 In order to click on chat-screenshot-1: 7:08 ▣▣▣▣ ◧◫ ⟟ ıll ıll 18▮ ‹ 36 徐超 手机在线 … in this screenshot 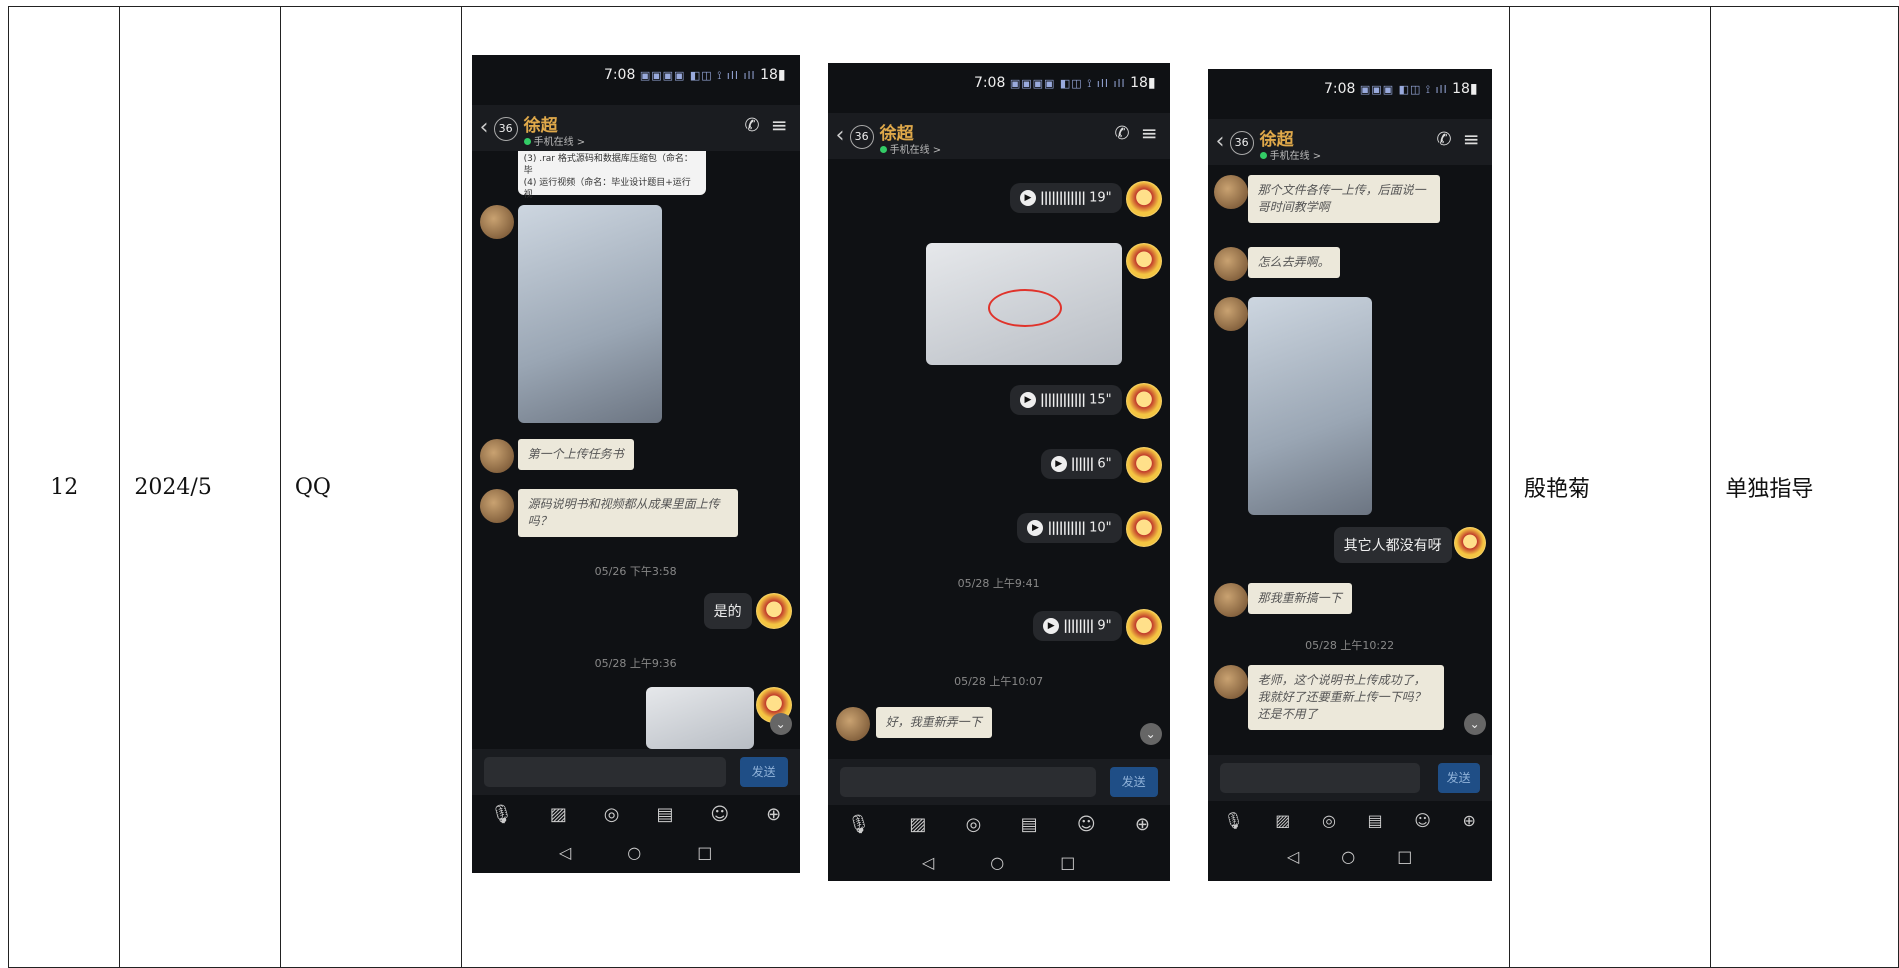, I will do `click(635, 464)`.